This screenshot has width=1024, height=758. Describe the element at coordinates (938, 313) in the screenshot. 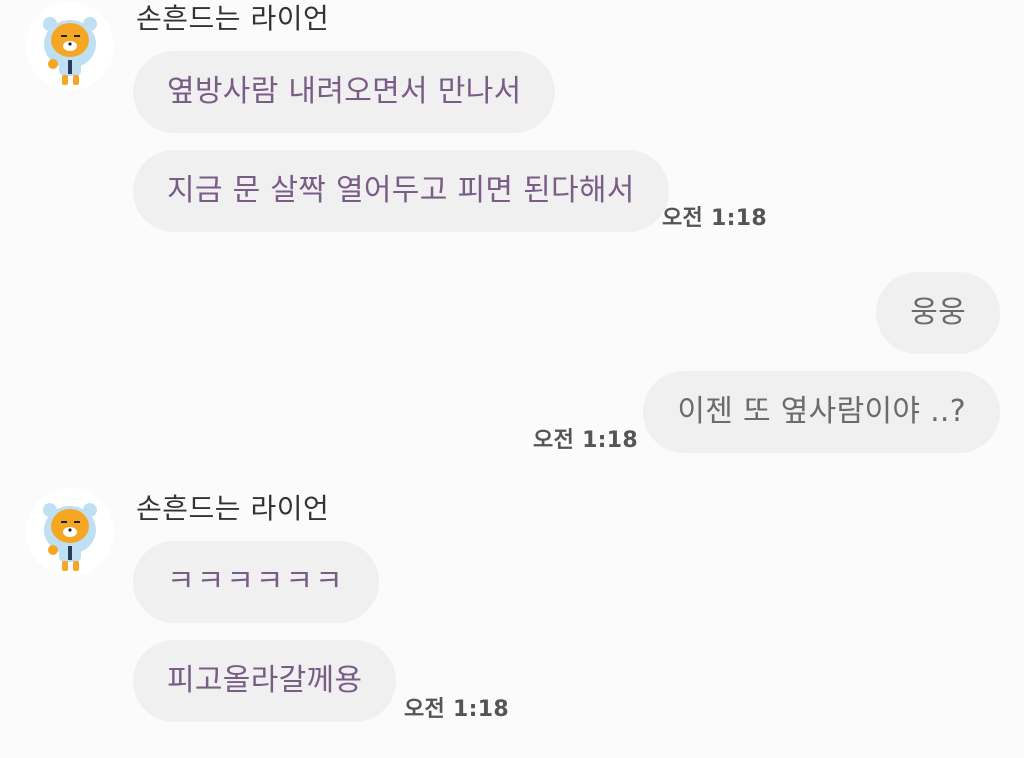

I see `message-bubble: 웅웅` at that location.